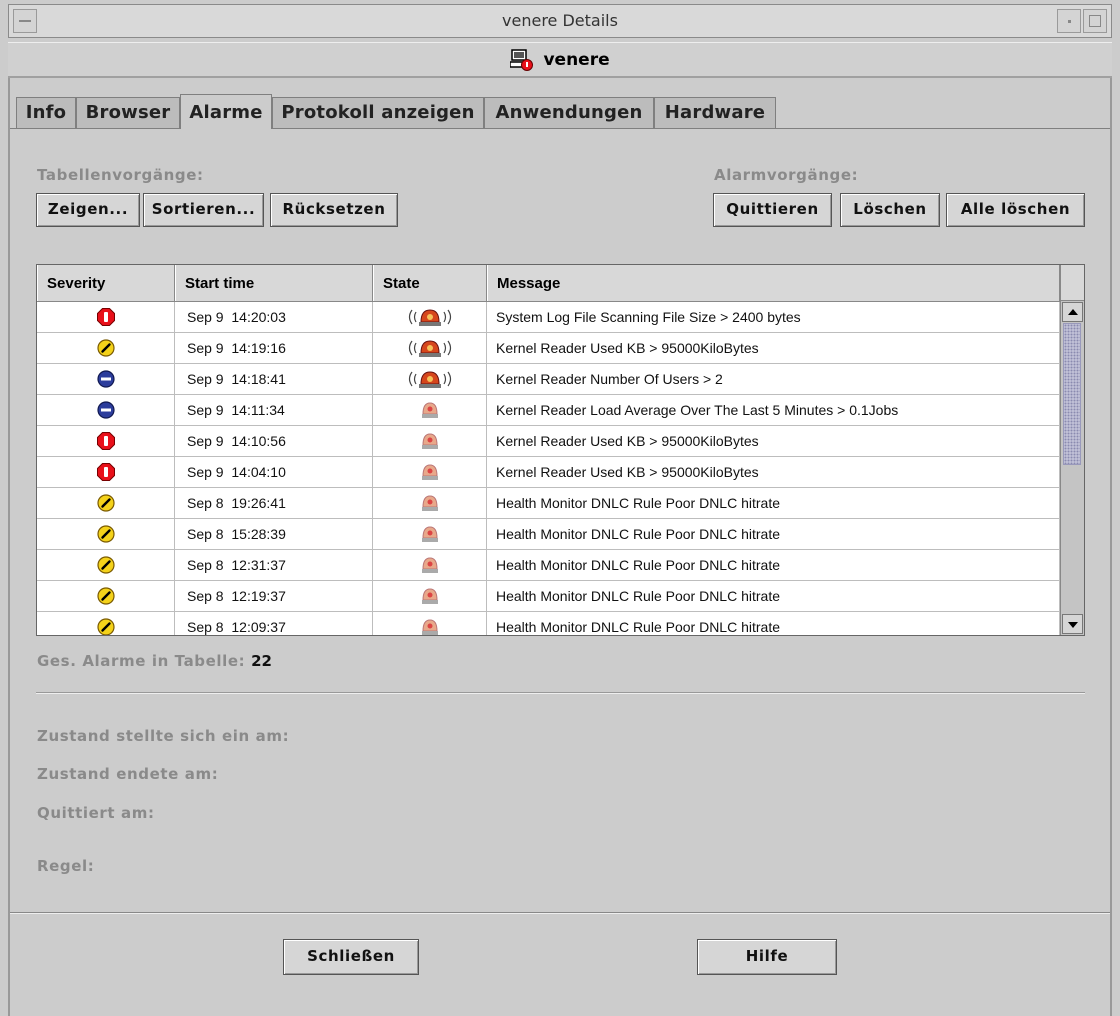  Describe the element at coordinates (9, 547) in the screenshot. I see `window-left-edge` at that location.